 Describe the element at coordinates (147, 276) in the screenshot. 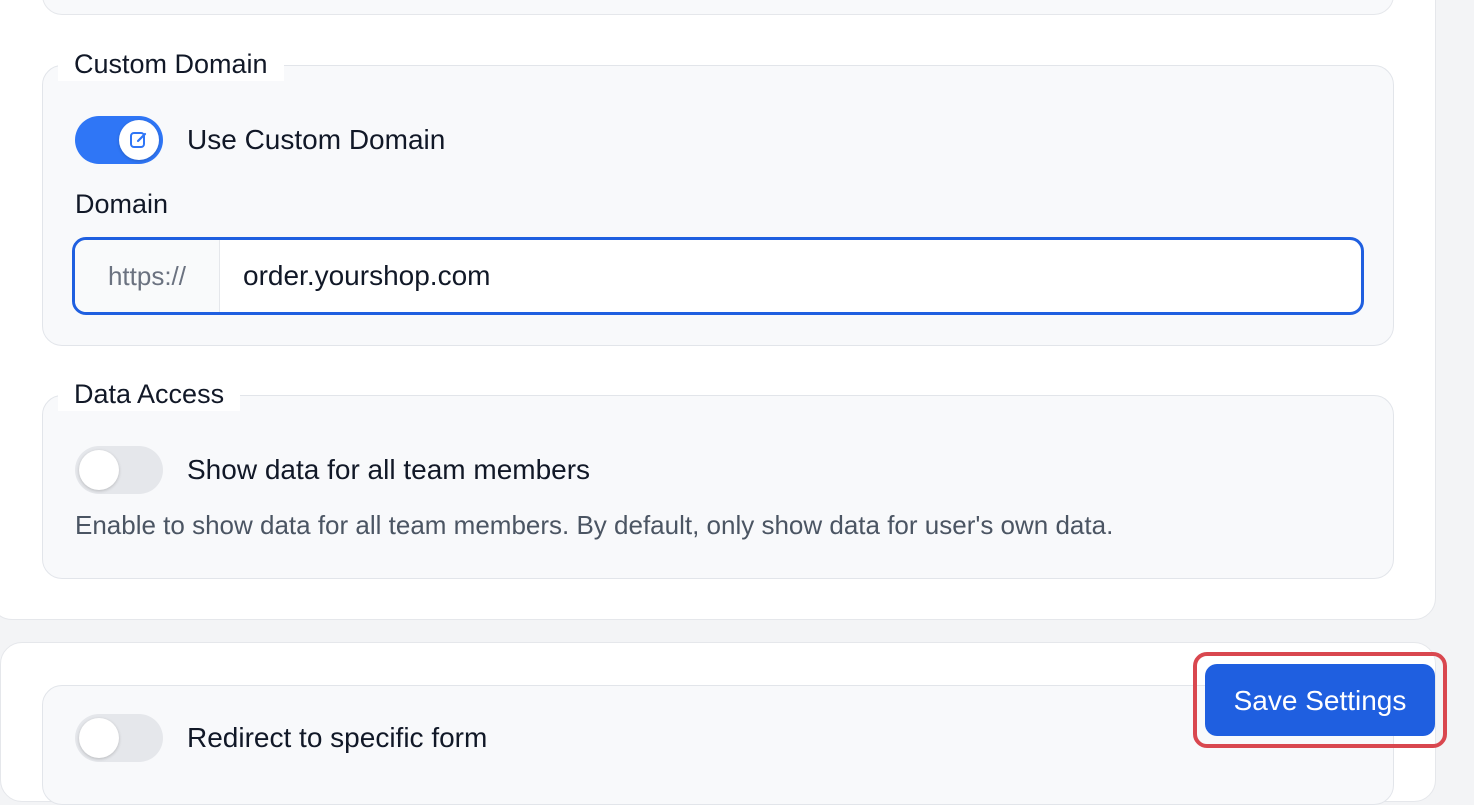

I see `domain-prefix: https://` at that location.